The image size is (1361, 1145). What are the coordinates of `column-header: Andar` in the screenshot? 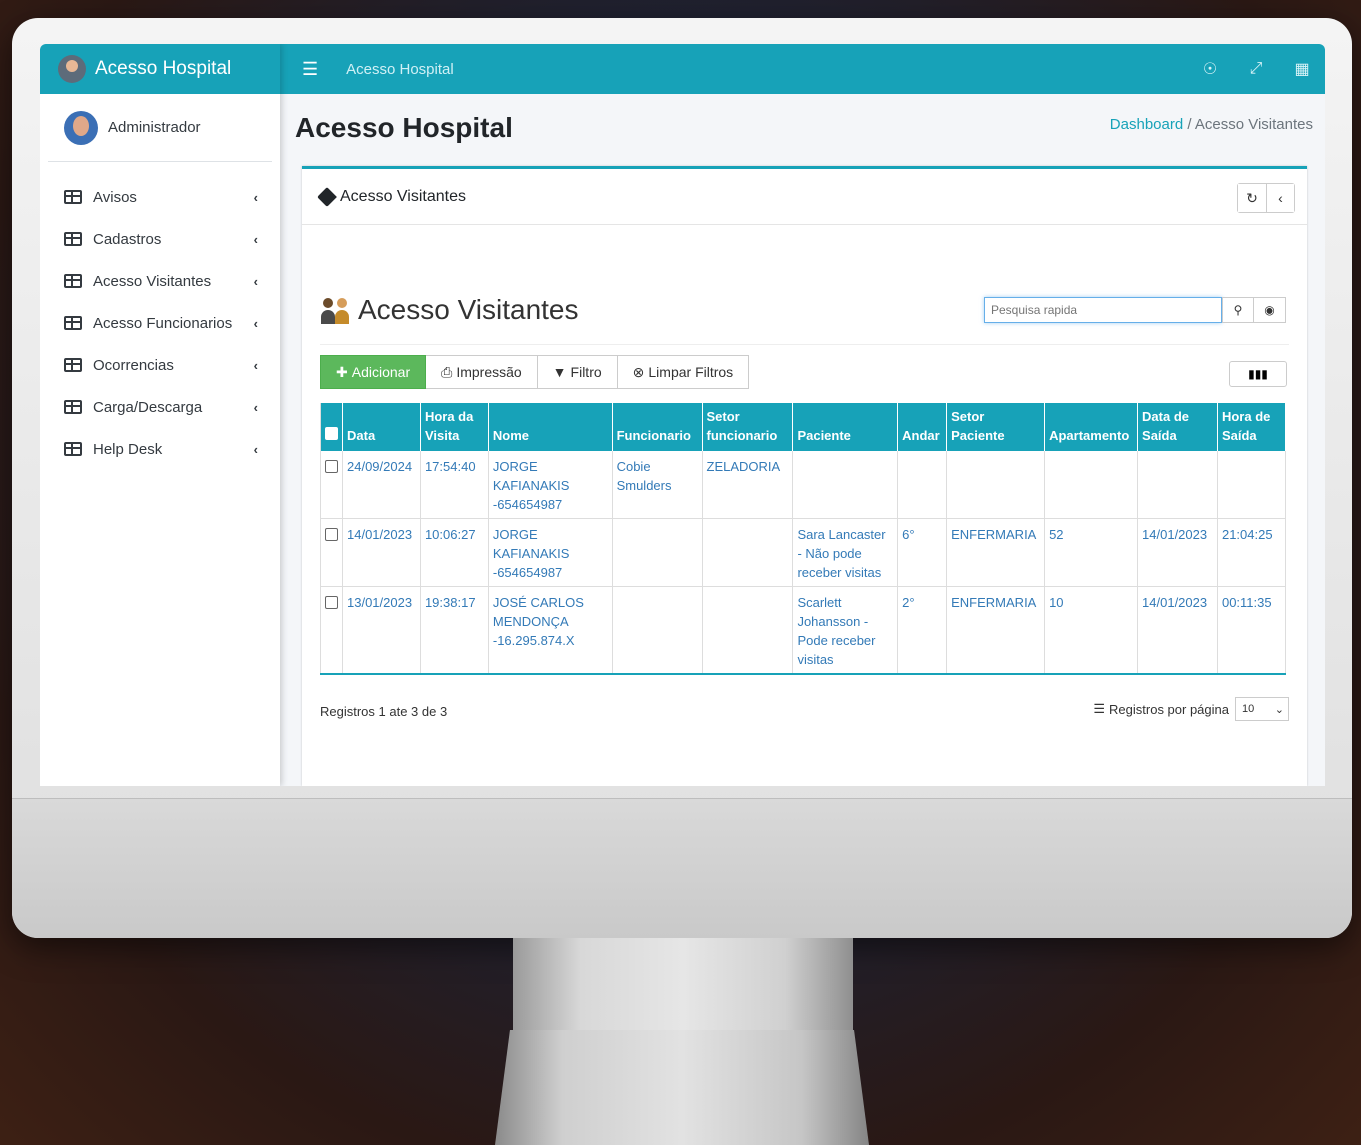 It's located at (922, 427).